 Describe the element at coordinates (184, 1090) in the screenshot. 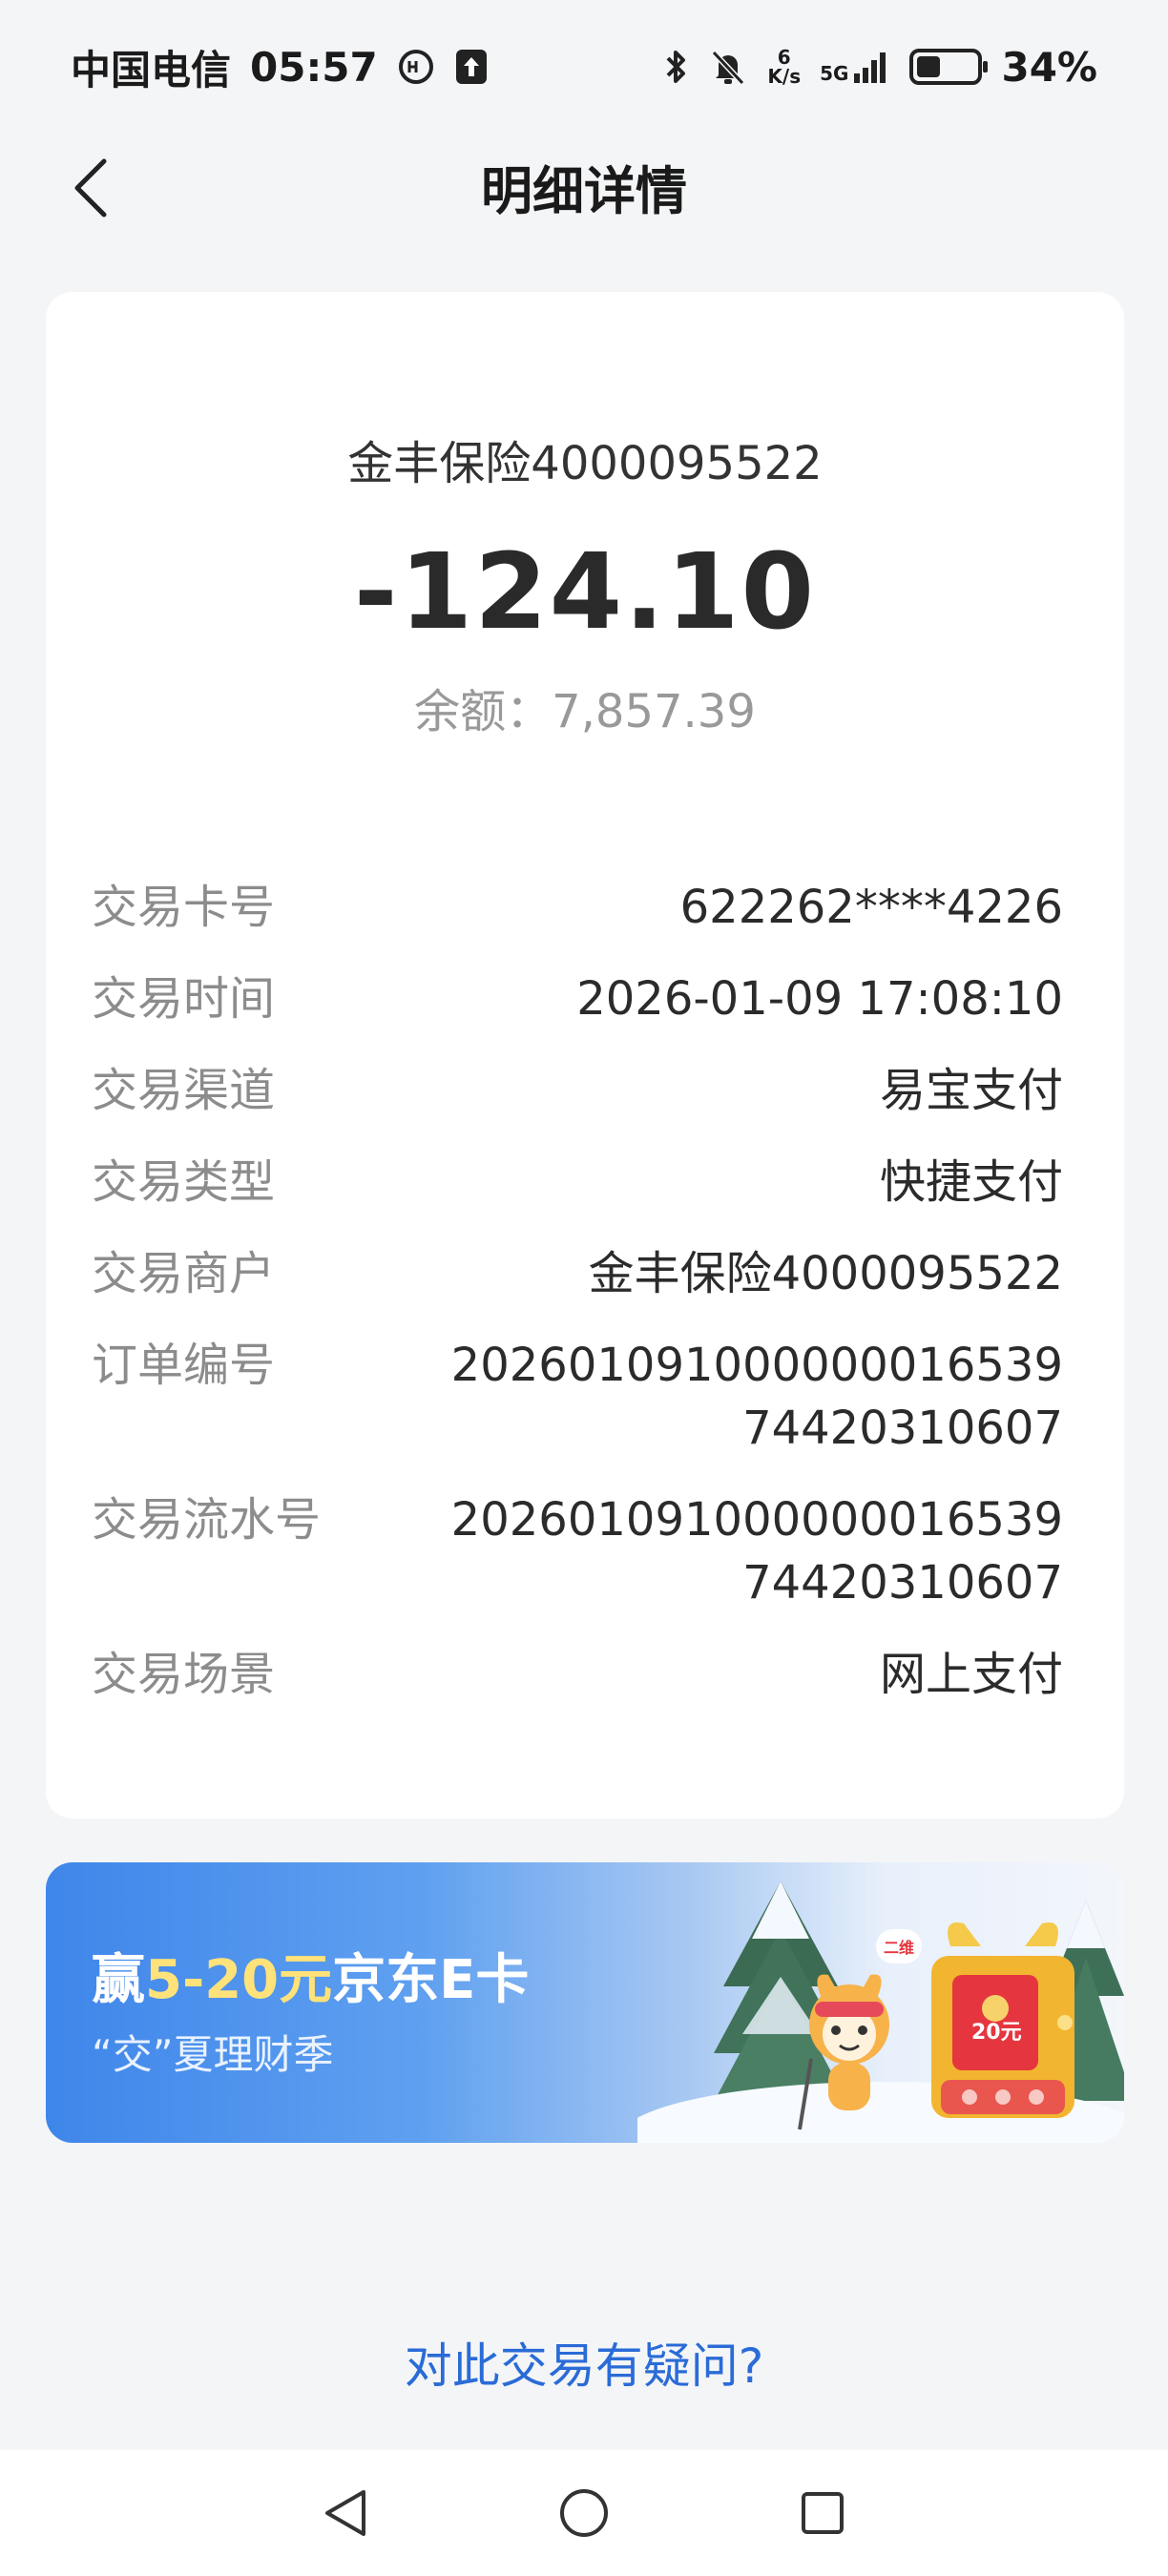

I see `row-label: 交易渠道` at that location.